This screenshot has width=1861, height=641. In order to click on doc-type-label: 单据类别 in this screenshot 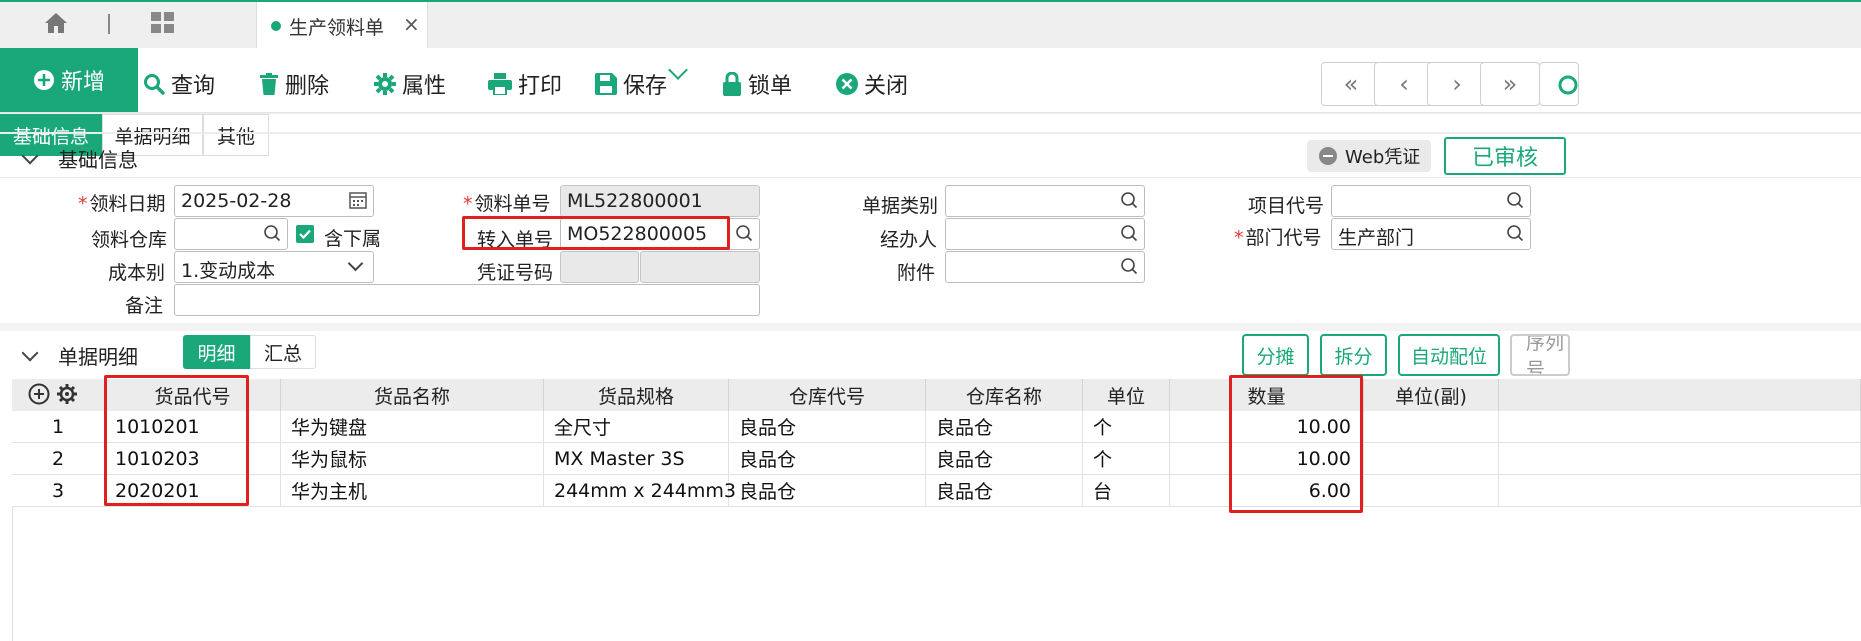, I will do `click(900, 206)`.